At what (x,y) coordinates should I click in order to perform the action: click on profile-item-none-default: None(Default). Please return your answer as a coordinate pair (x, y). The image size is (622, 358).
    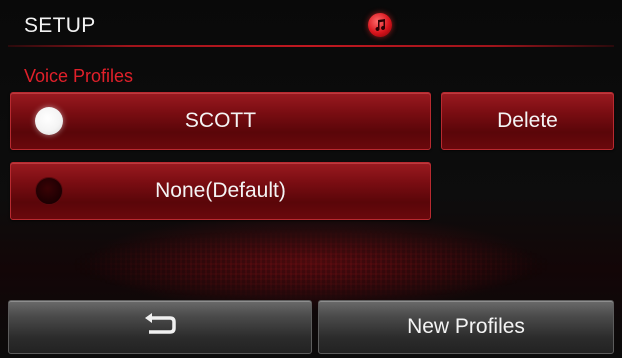
    Looking at the image, I should click on (220, 191).